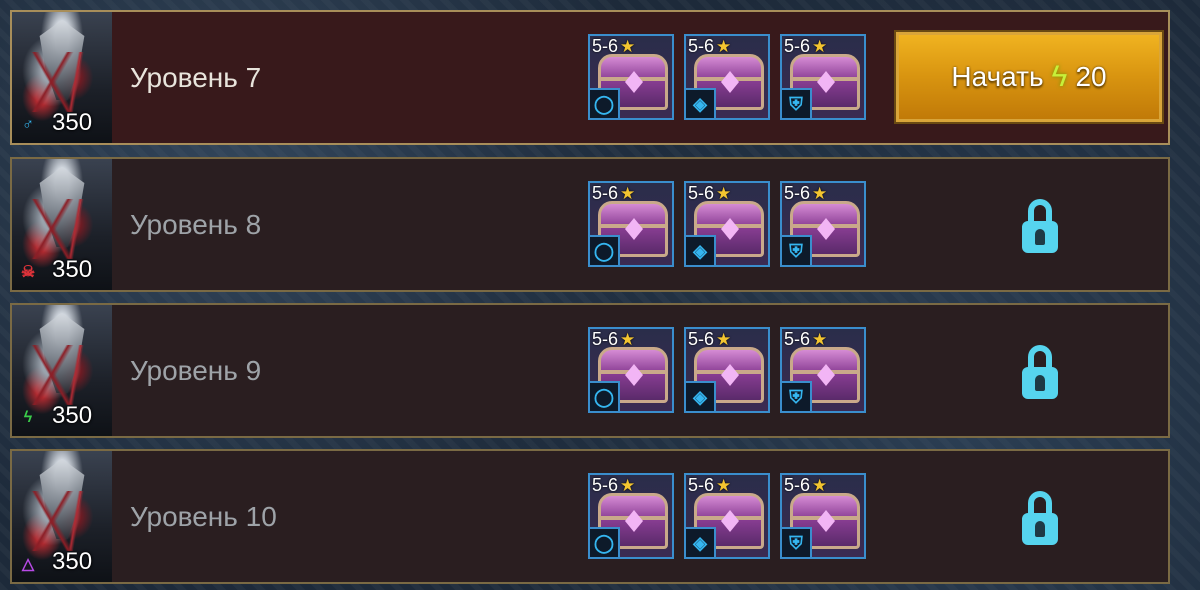  I want to click on start-button: Начать ϟ 20, so click(1029, 77).